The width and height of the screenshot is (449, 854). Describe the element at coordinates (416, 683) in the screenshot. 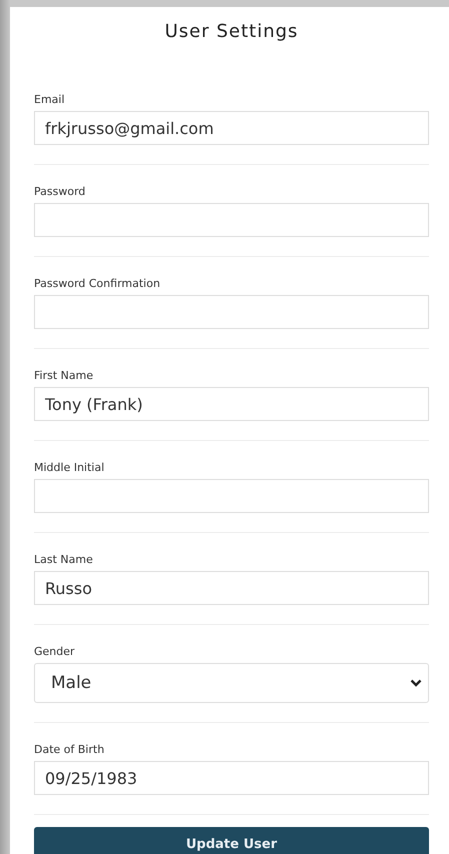

I see `chevron-down-icon` at that location.